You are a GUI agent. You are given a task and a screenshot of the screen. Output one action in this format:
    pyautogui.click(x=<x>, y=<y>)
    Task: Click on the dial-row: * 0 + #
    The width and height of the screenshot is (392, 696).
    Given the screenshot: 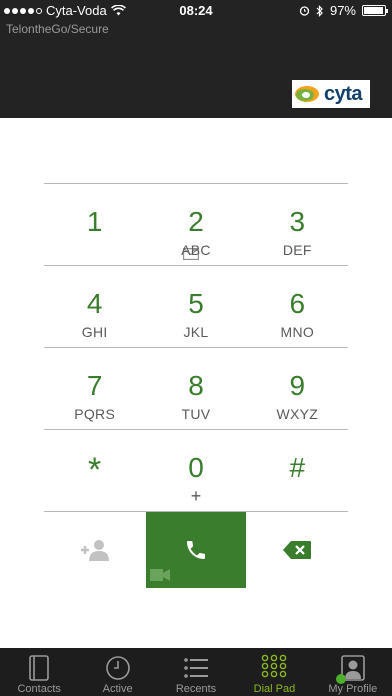 What is the action you would take?
    pyautogui.click(x=196, y=471)
    